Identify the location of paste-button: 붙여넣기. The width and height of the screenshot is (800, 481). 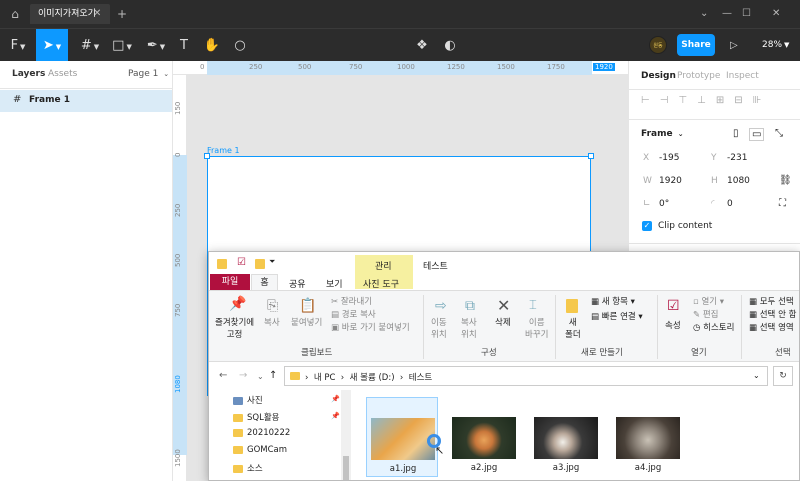
(306, 322).